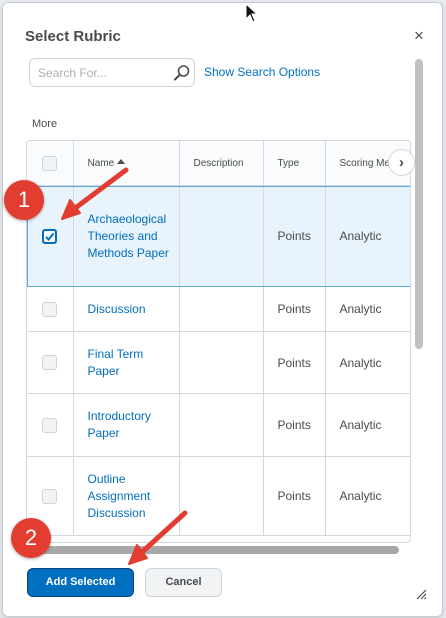  I want to click on table-row: Final Term Paper Points Analytic, so click(218, 362).